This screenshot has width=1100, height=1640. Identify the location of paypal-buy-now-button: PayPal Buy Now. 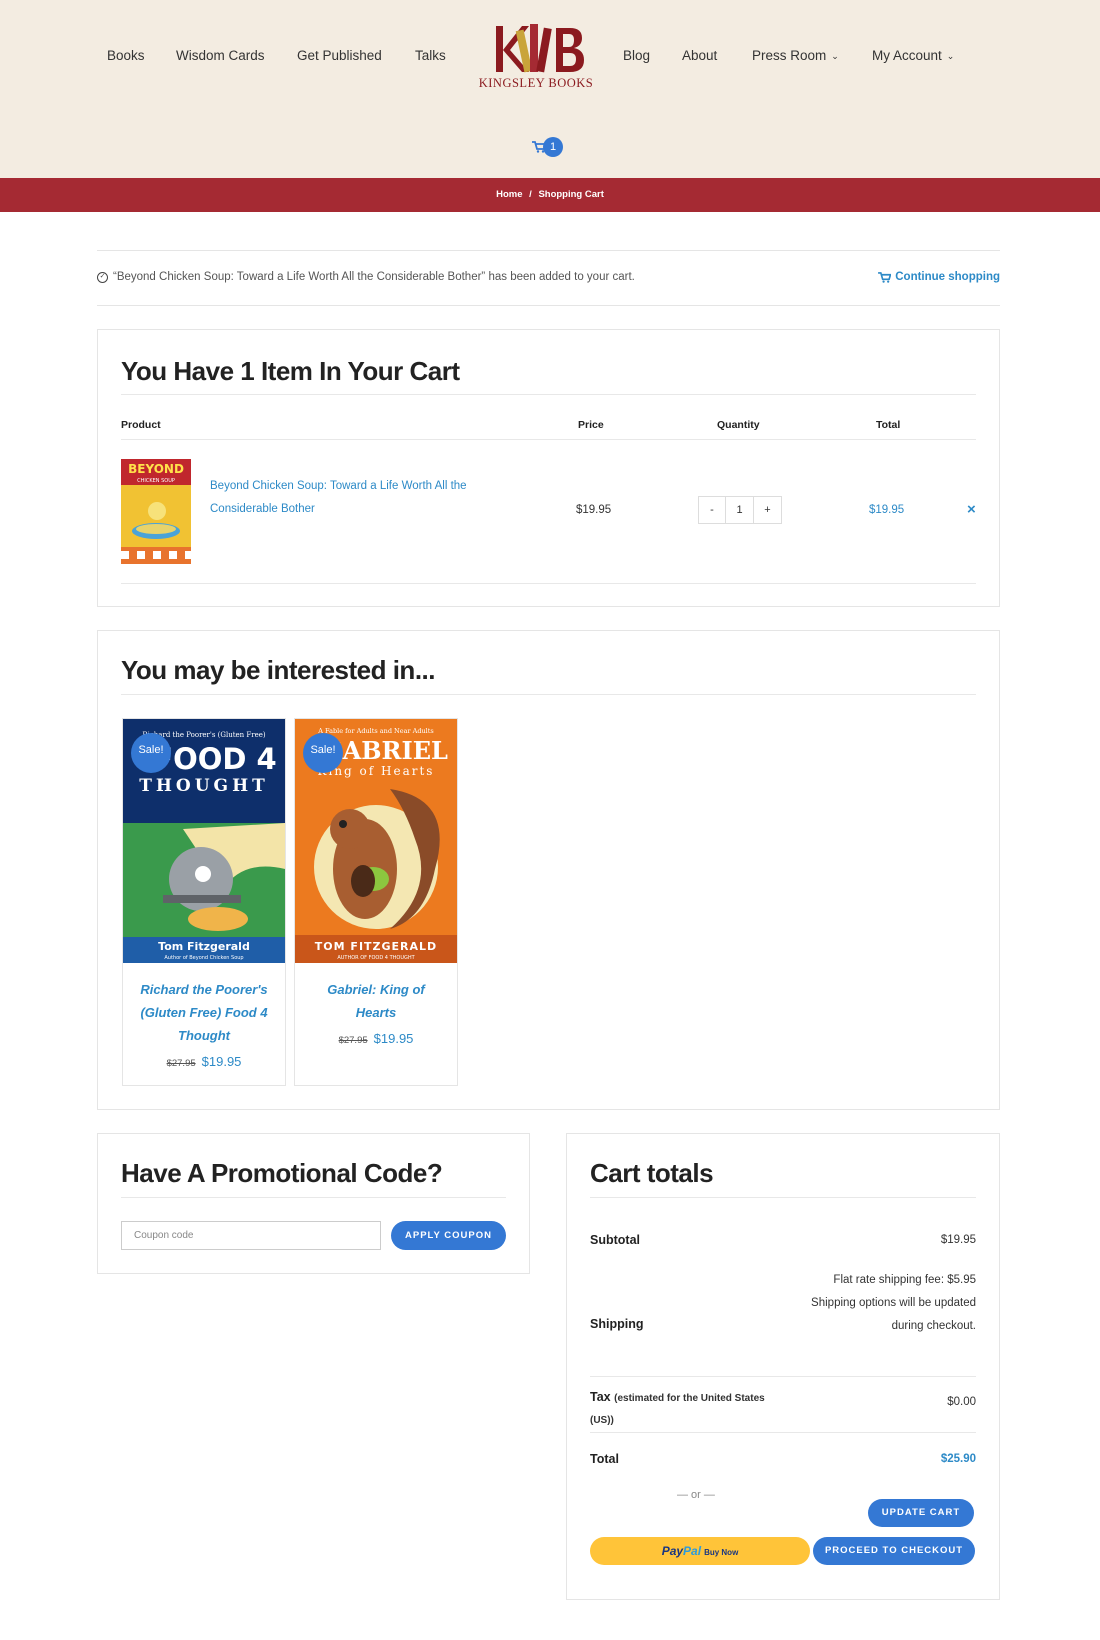
(700, 1551).